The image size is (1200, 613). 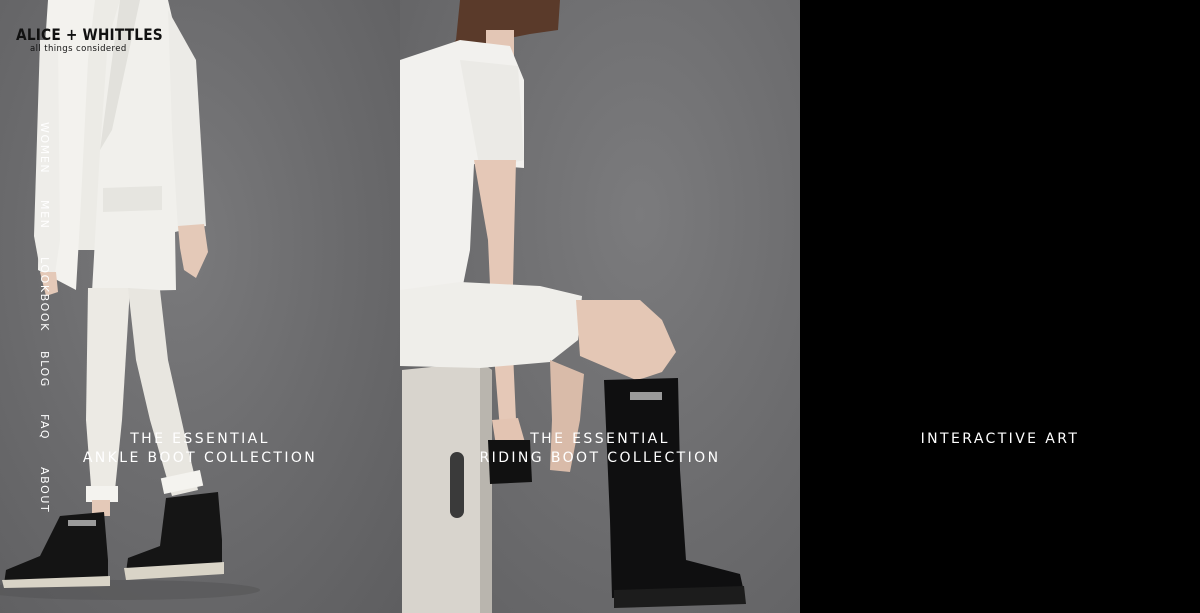 I want to click on panel-title-ankle: THE ESSENTIAL ANKLE BOOT COLLECTION, so click(x=200, y=449).